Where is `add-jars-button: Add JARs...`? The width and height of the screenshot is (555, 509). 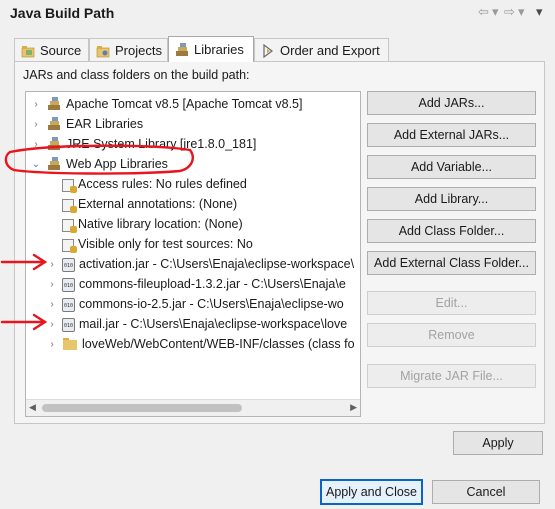
add-jars-button: Add JARs... is located at coordinates (451, 103).